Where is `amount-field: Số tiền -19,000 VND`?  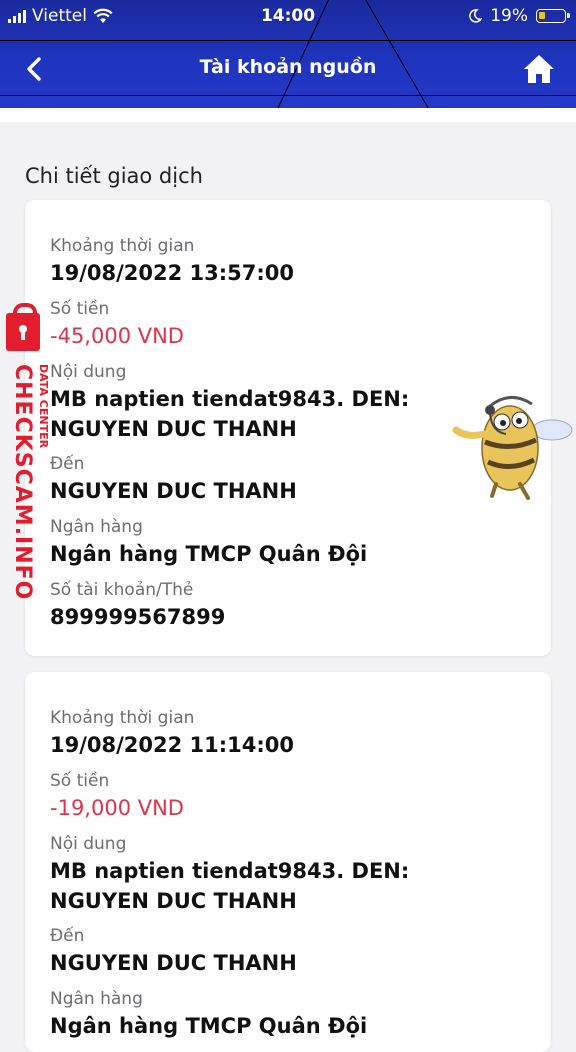
amount-field: Số tiền -19,000 VND is located at coordinates (117, 797).